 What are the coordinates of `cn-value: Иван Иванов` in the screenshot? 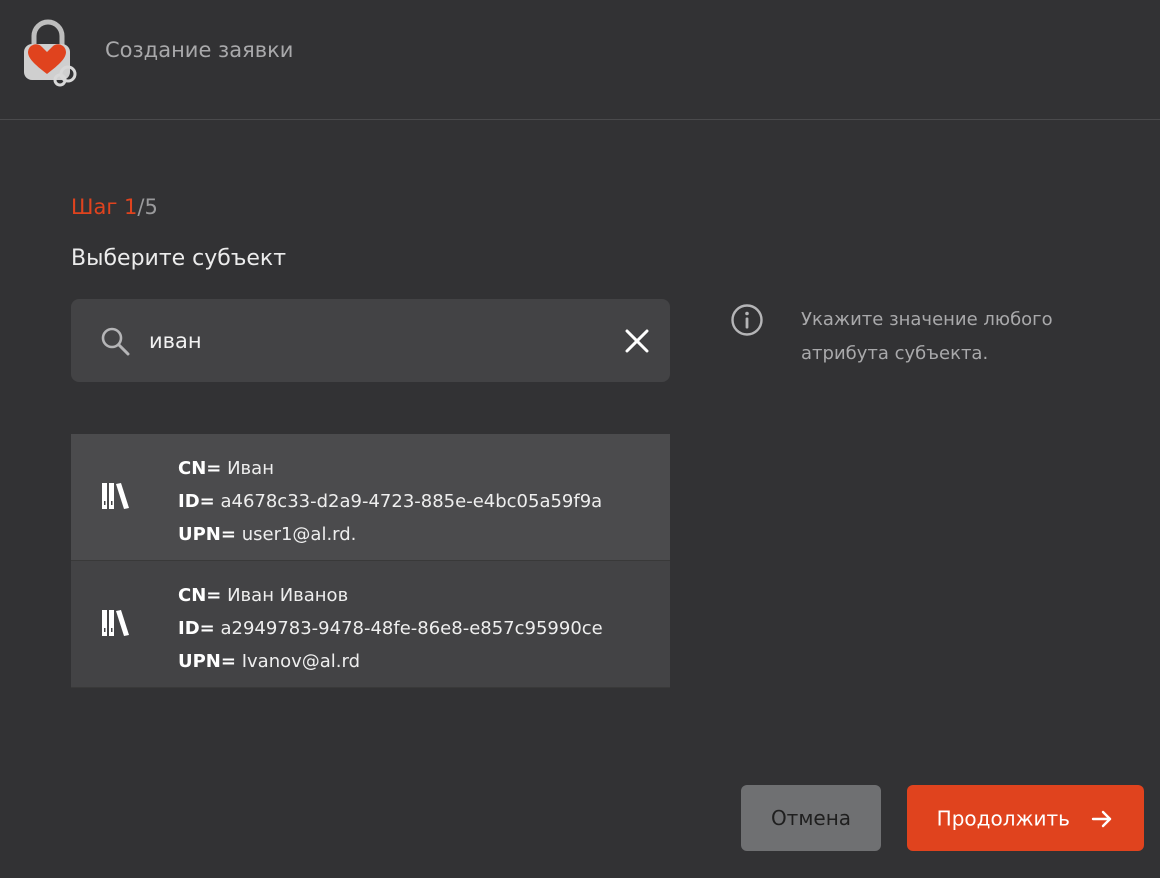 It's located at (288, 595).